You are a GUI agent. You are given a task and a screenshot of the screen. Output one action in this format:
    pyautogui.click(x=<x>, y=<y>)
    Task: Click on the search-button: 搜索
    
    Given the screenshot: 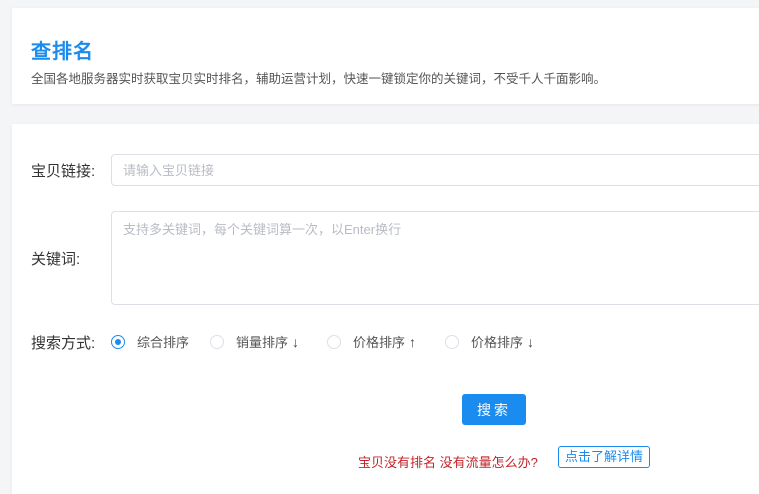 What is the action you would take?
    pyautogui.click(x=494, y=409)
    